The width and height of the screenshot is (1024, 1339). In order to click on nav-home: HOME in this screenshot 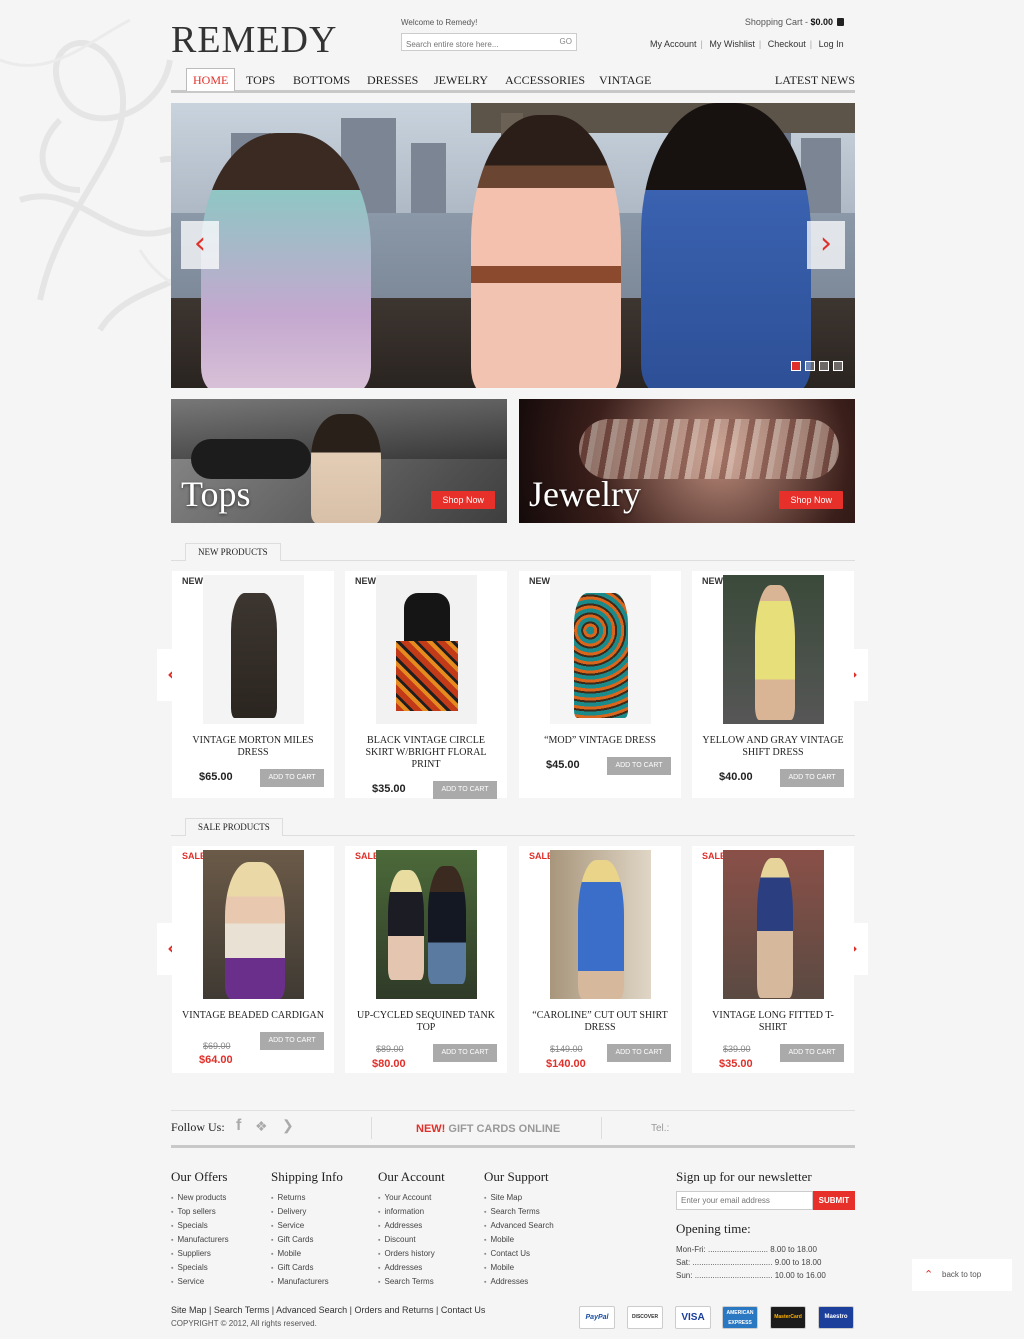, I will do `click(211, 79)`.